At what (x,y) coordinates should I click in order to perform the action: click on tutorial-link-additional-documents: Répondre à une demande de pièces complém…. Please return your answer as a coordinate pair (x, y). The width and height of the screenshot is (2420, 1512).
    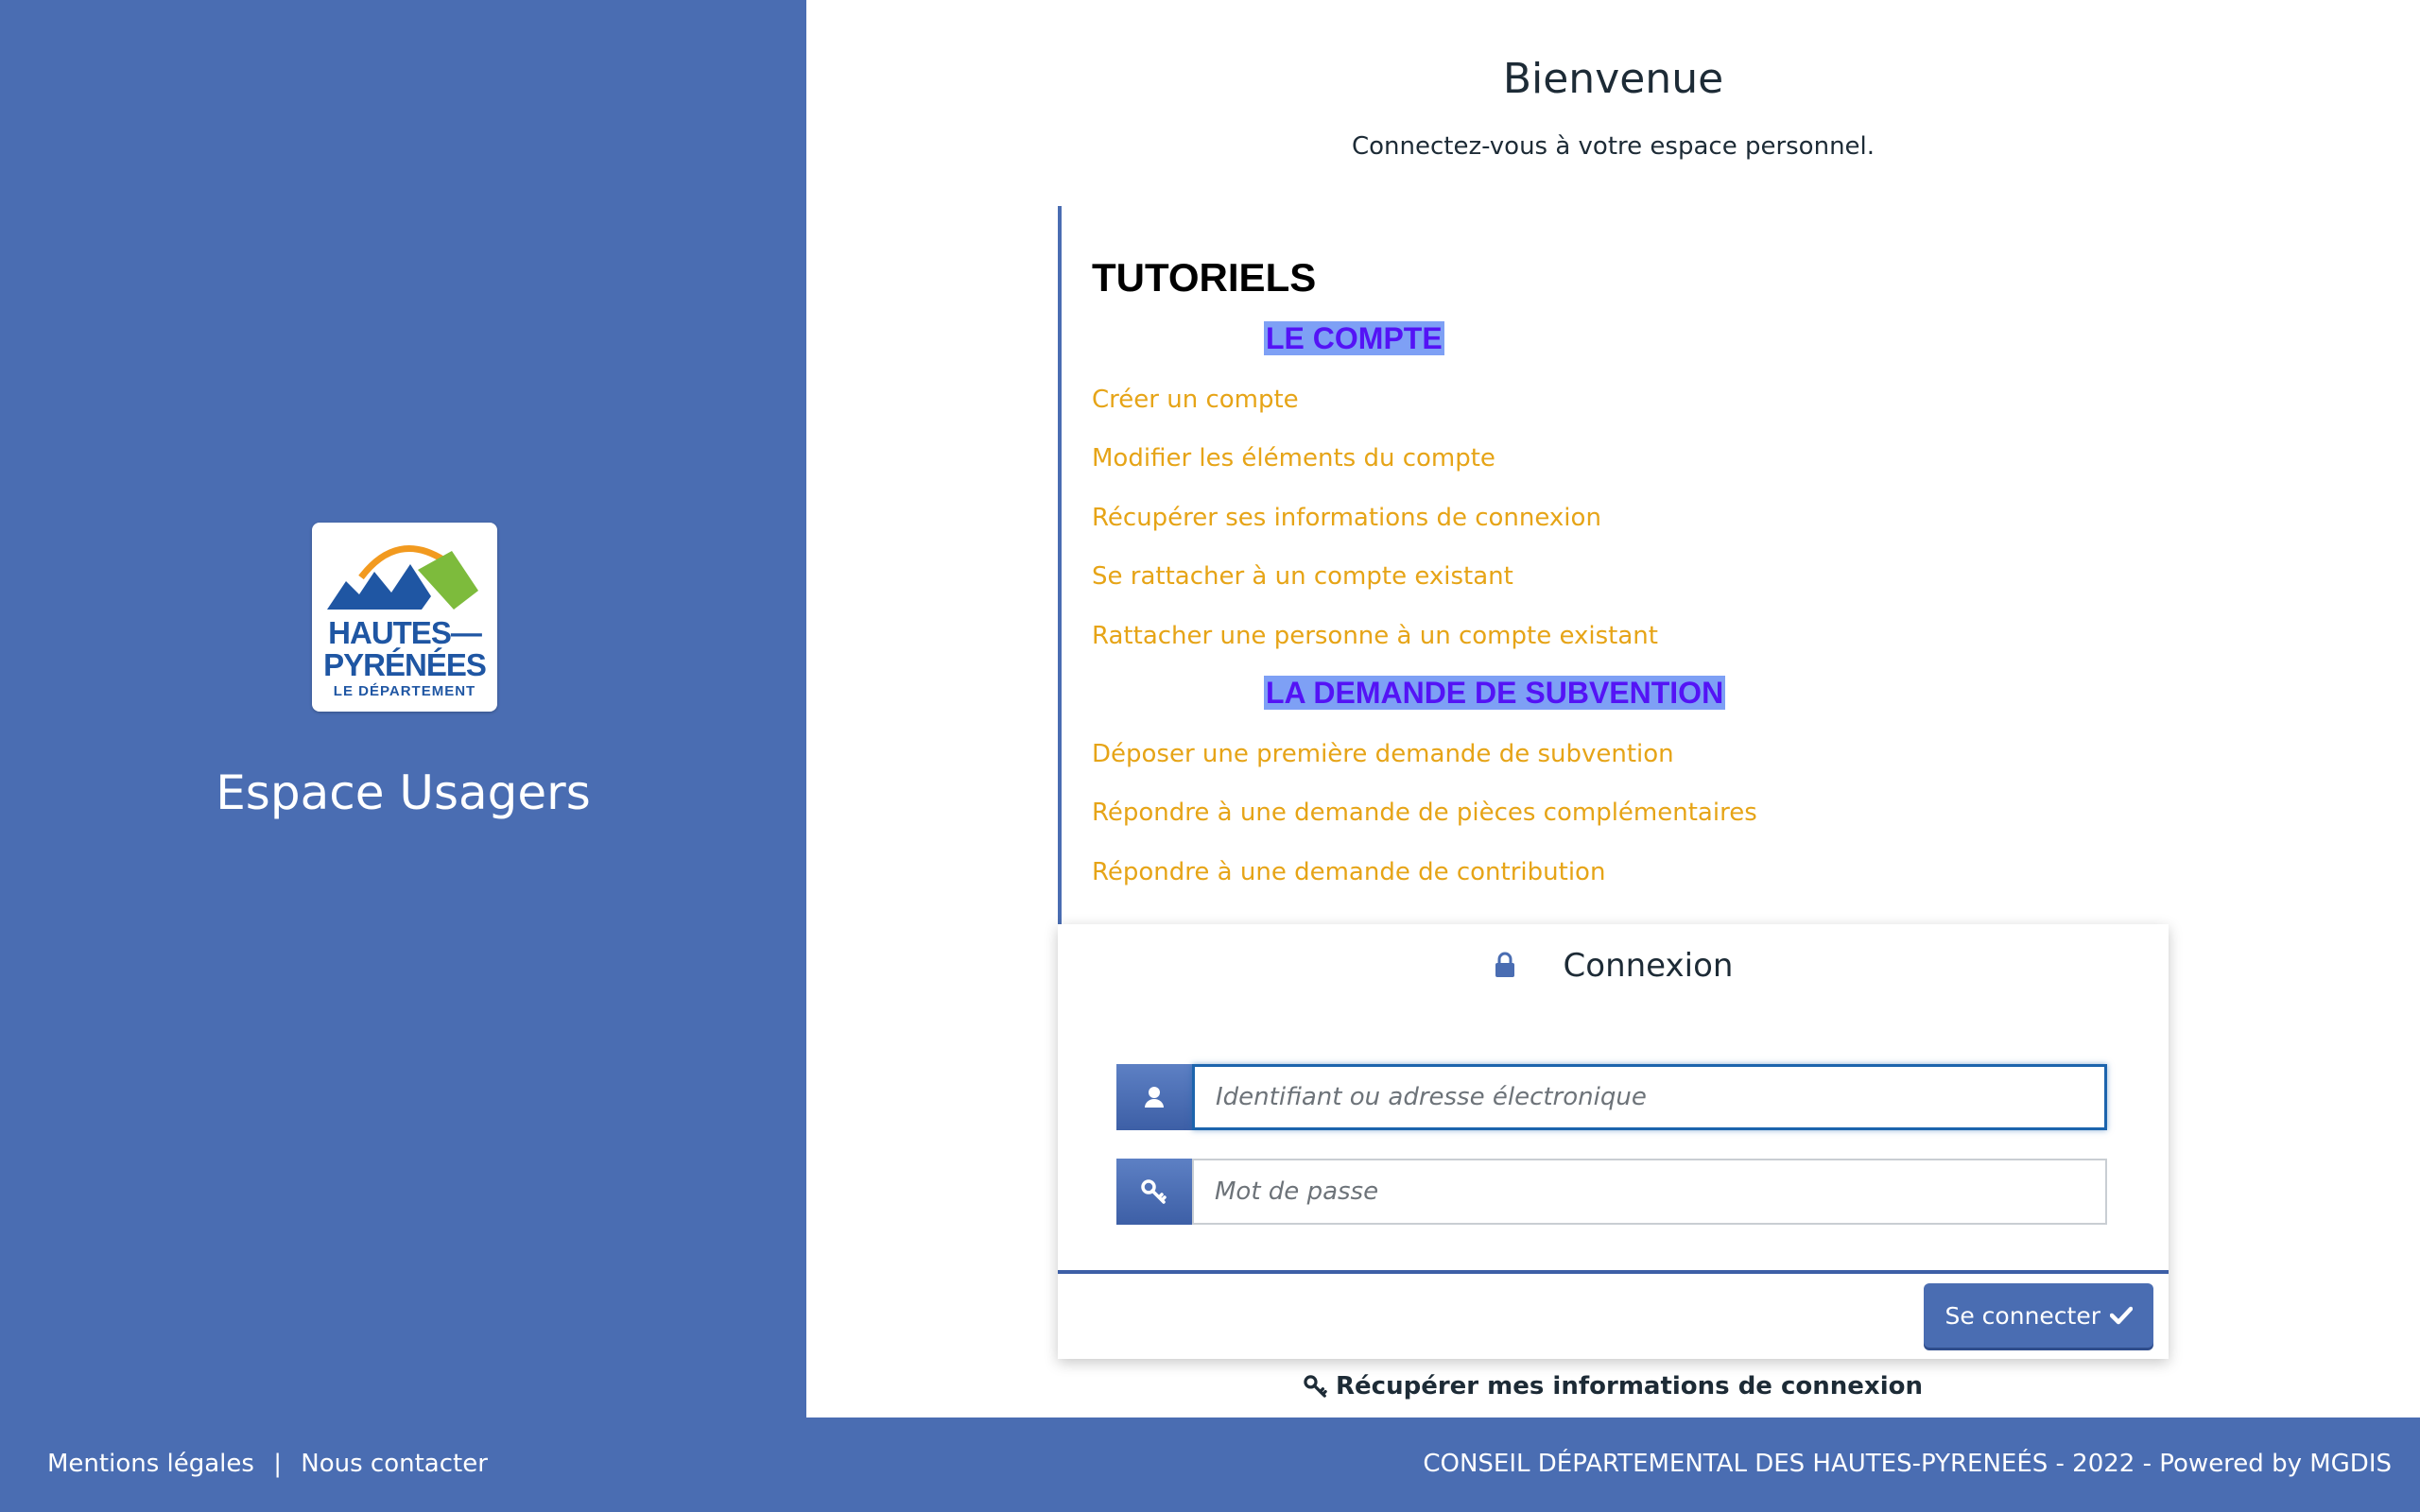
    Looking at the image, I should click on (1424, 813).